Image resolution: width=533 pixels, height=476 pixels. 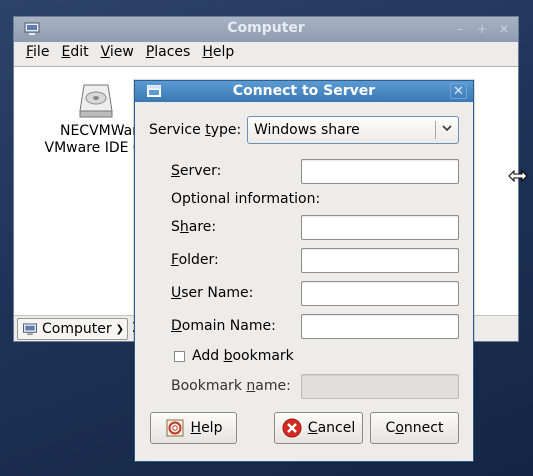 What do you see at coordinates (218, 54) in the screenshot?
I see `menu-help: Help` at bounding box center [218, 54].